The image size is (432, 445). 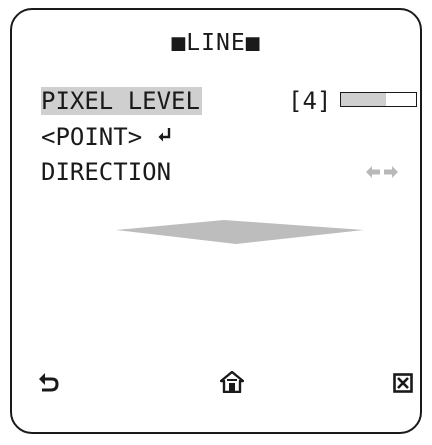 What do you see at coordinates (232, 385) in the screenshot?
I see `home-icon` at bounding box center [232, 385].